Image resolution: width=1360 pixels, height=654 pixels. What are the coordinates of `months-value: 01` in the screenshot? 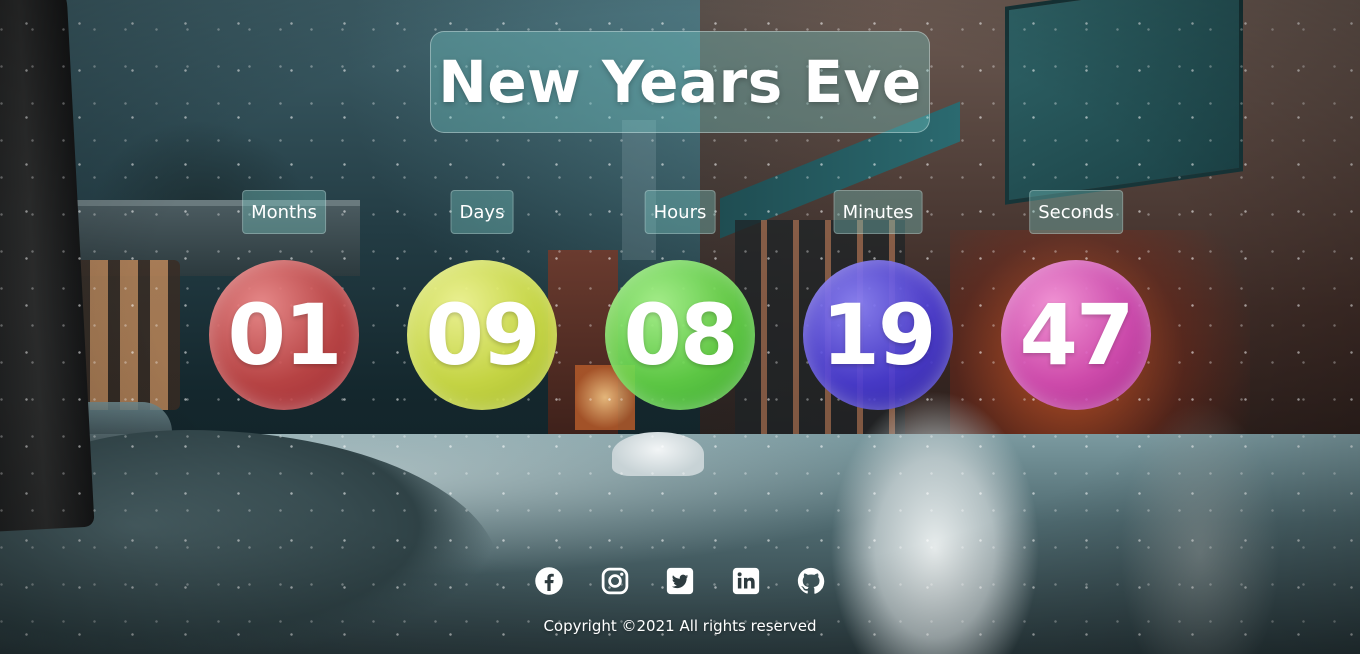 It's located at (285, 335).